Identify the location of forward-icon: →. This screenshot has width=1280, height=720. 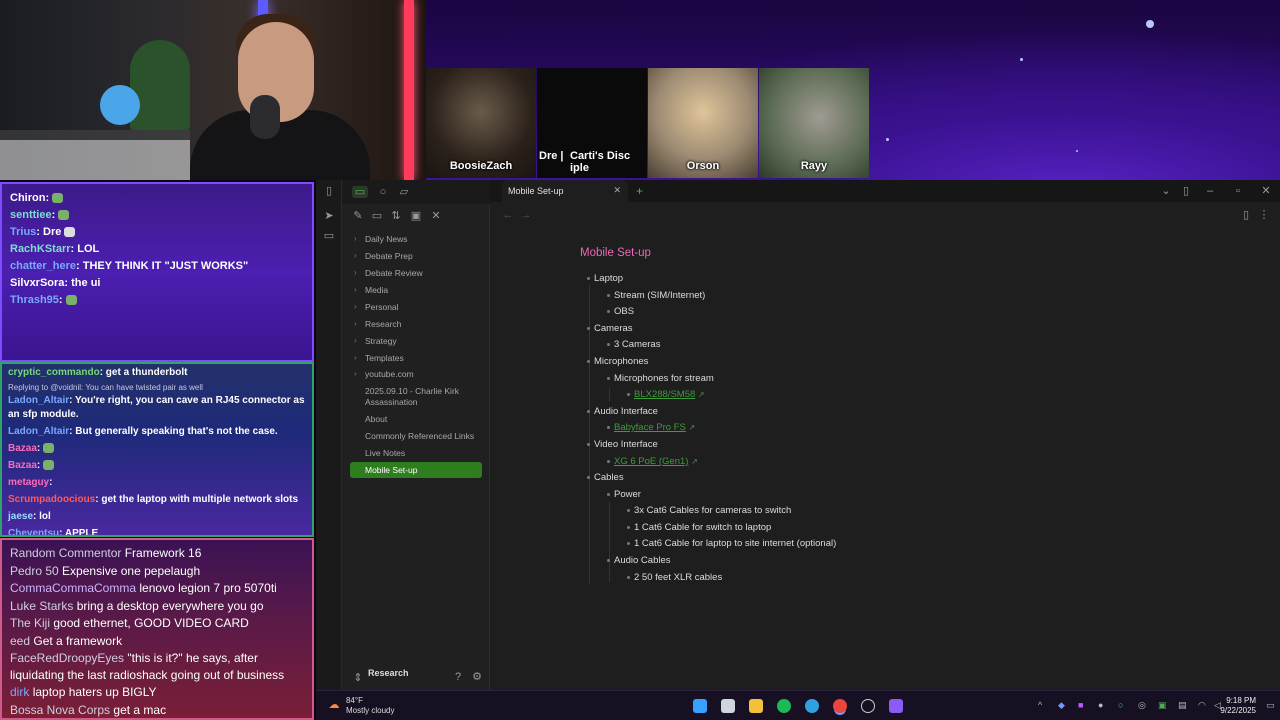
(526, 215).